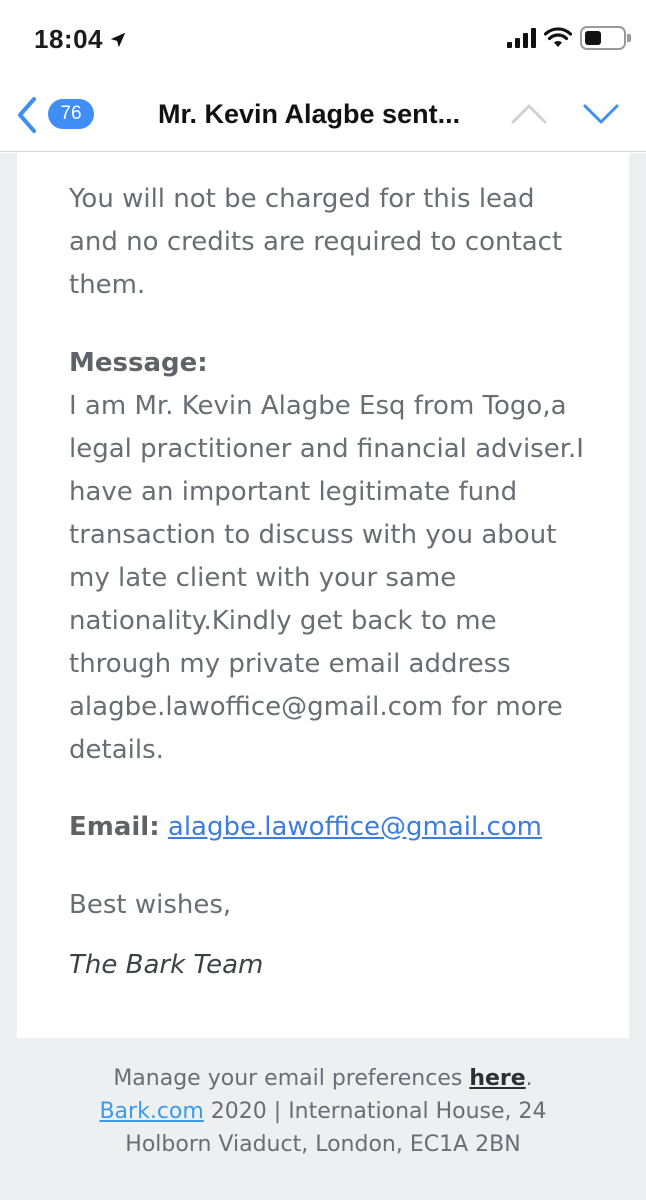 This screenshot has width=646, height=1200. I want to click on email-contact-line: Email: alagbe.lawoffice@gmail.com, so click(329, 827).